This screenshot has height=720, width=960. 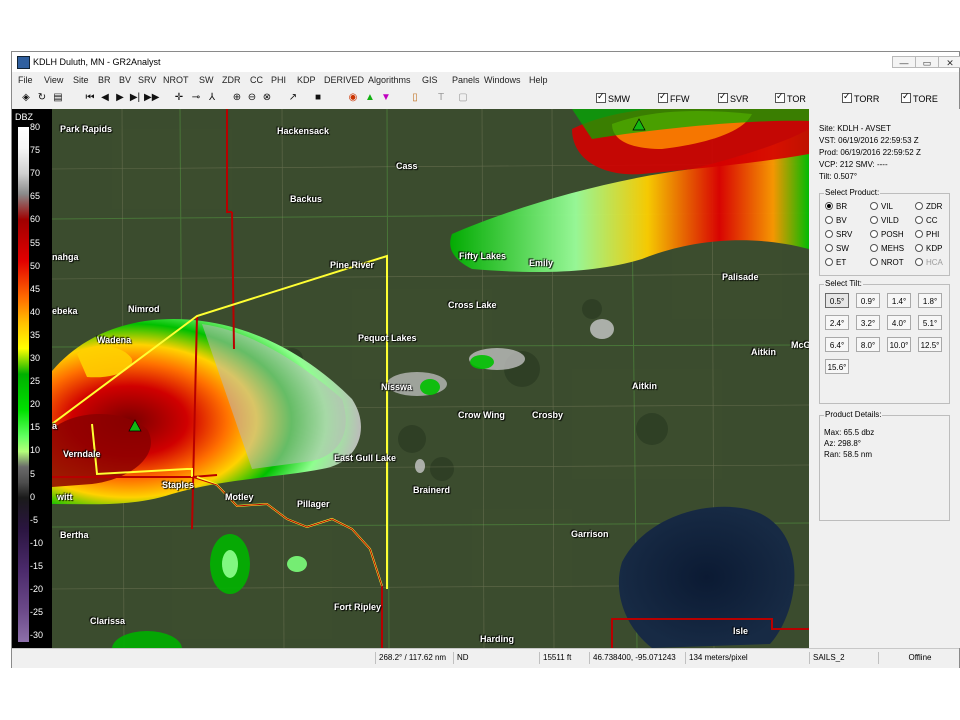 What do you see at coordinates (179, 98) in the screenshot?
I see `crosshair-icon: ✛` at bounding box center [179, 98].